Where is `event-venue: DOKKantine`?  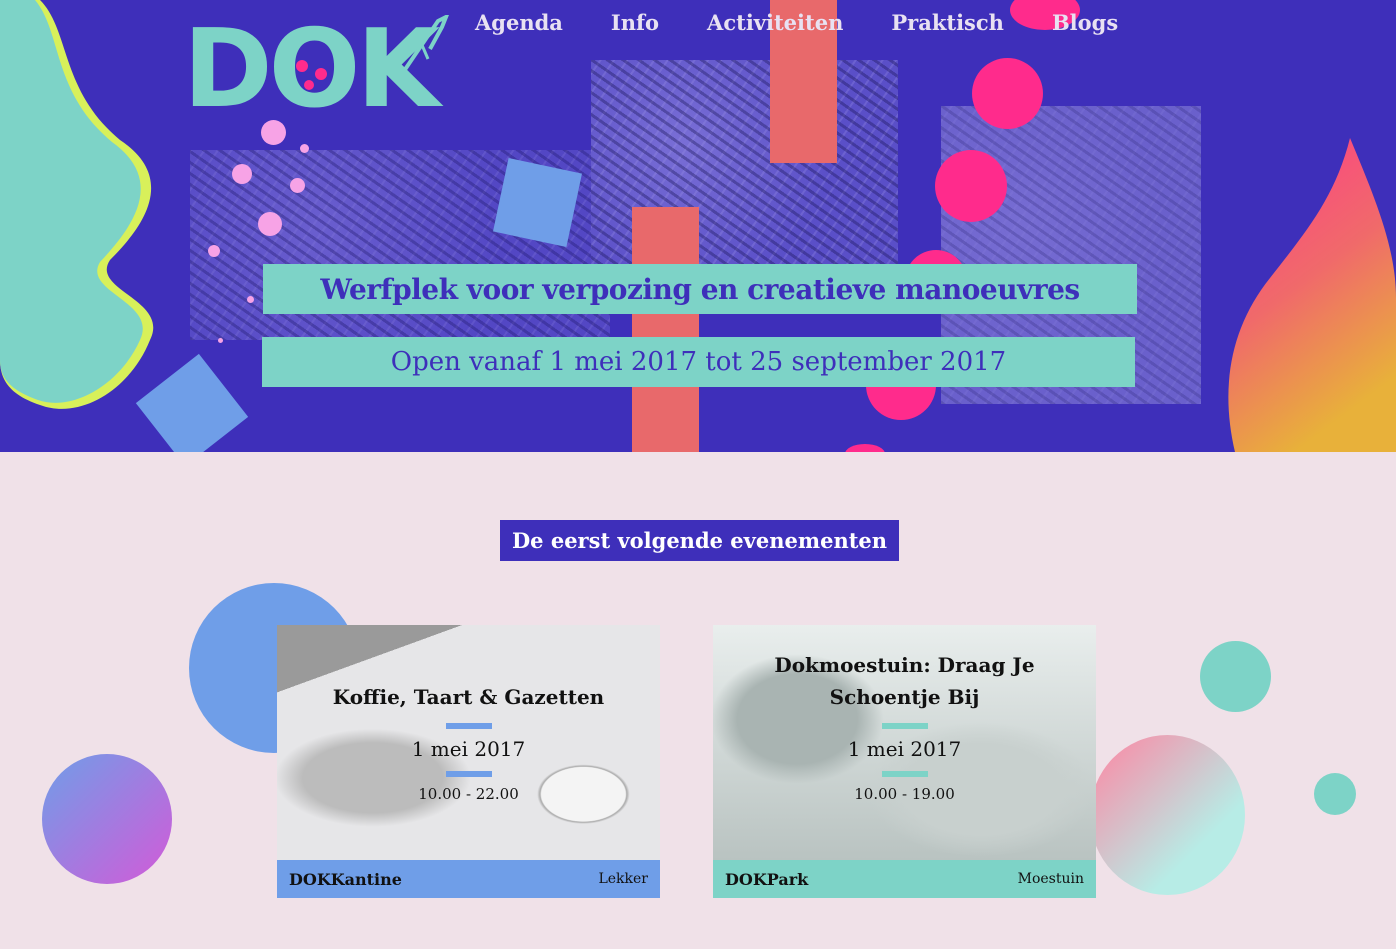
event-venue: DOKKantine is located at coordinates (345, 879).